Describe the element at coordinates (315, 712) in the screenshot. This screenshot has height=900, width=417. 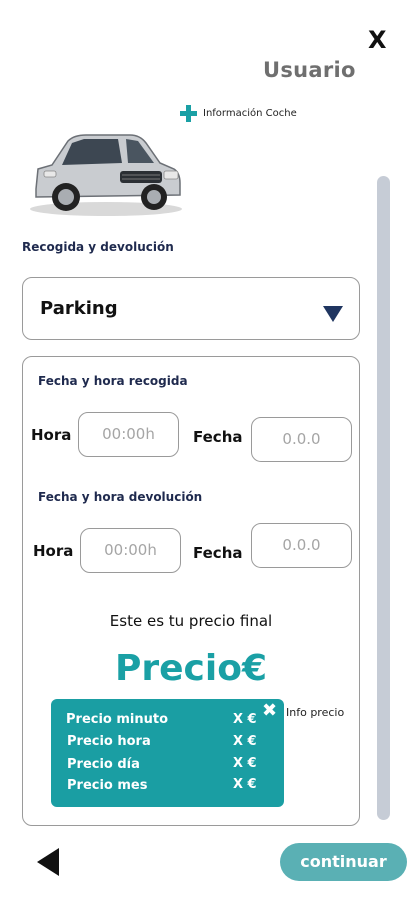
I see `price-info-link: Info precio` at that location.